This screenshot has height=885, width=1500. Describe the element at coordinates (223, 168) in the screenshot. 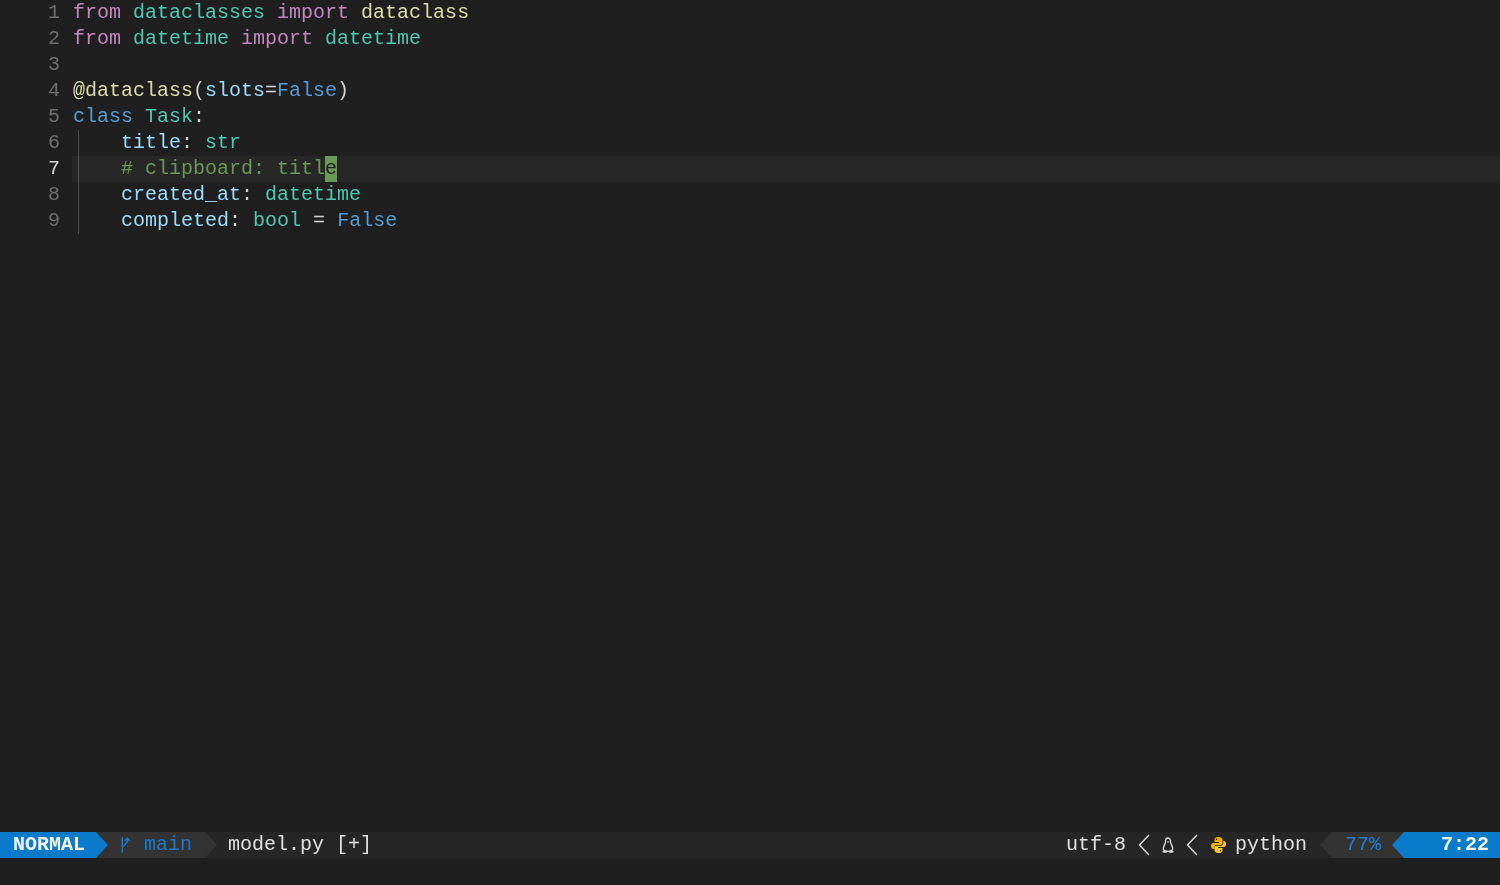

I see `code-token: # clipboard: titl` at that location.